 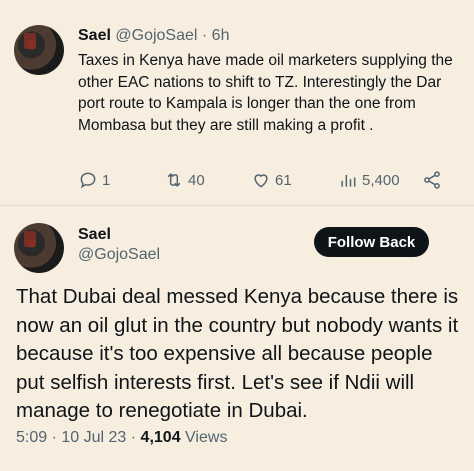 I want to click on tweet-date: 10 Jul 23, so click(x=93, y=437).